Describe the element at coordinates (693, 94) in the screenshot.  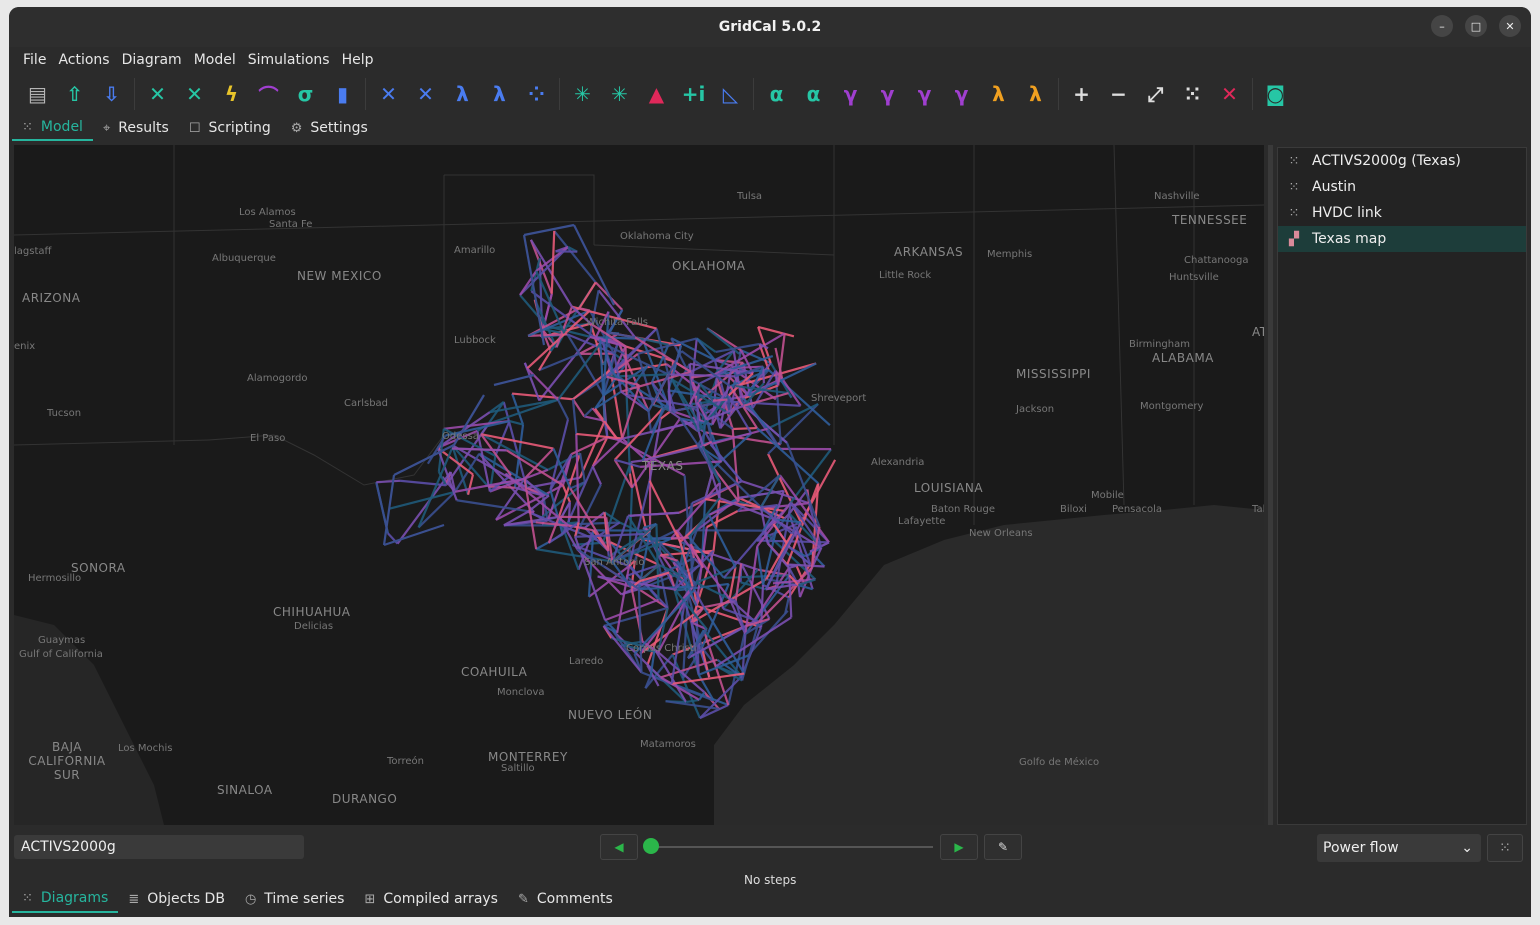
I see `plus-i-icon: +i` at that location.